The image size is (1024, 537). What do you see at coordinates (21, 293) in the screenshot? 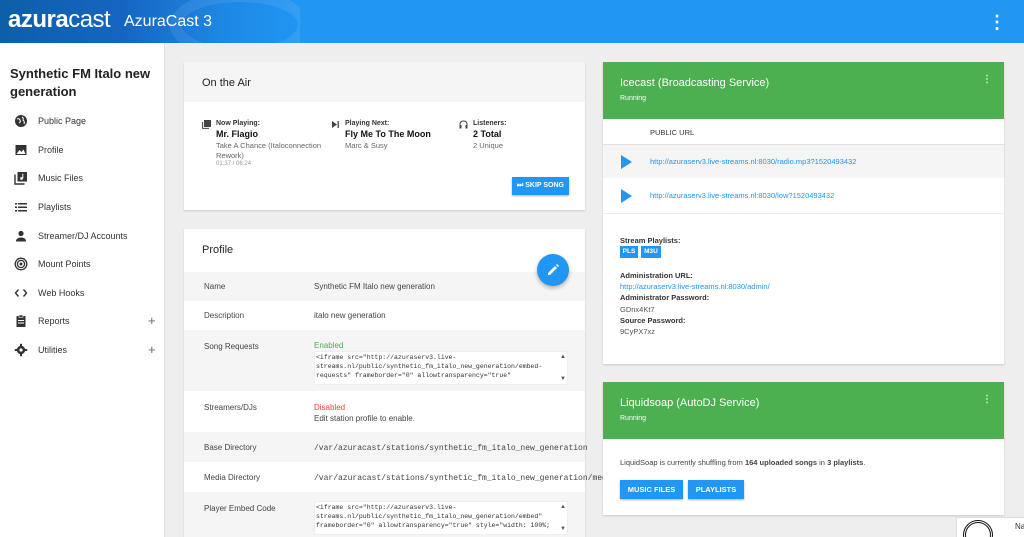
I see `code-icon` at bounding box center [21, 293].